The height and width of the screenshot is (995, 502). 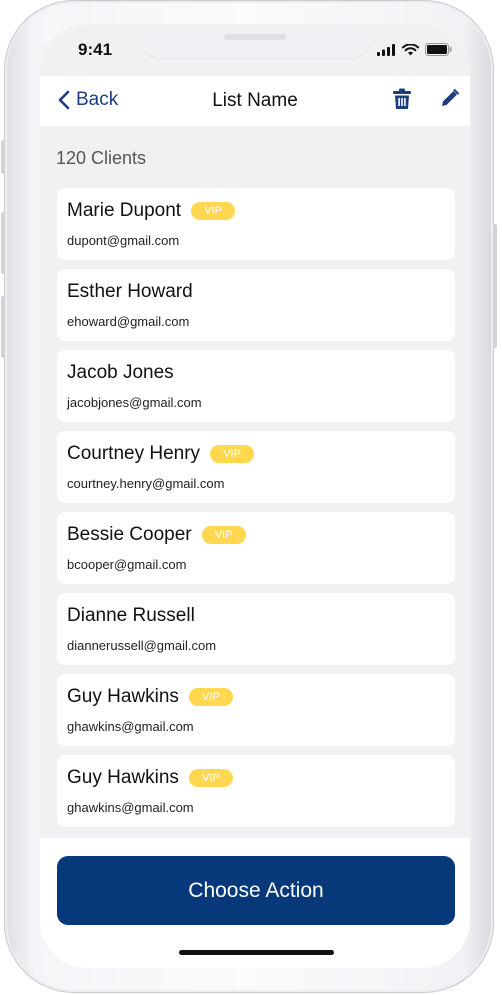 I want to click on delete-button, so click(x=402, y=101).